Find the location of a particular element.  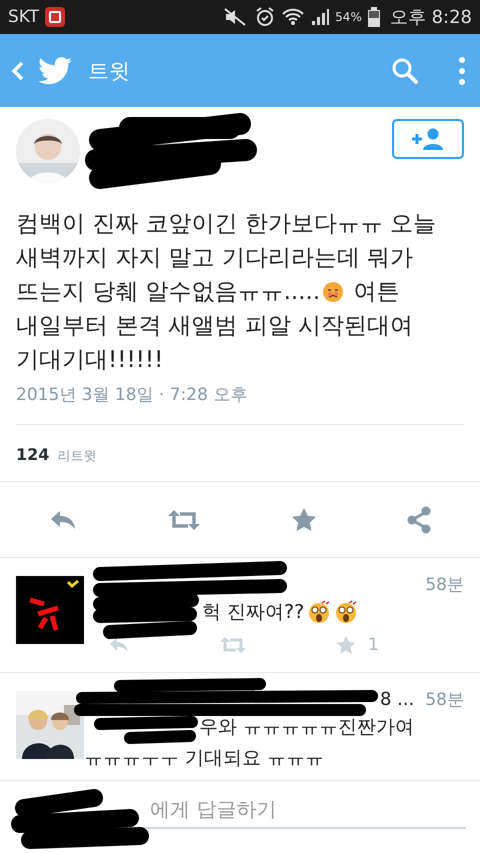

retweet-label: 리트윗 is located at coordinates (76, 456).